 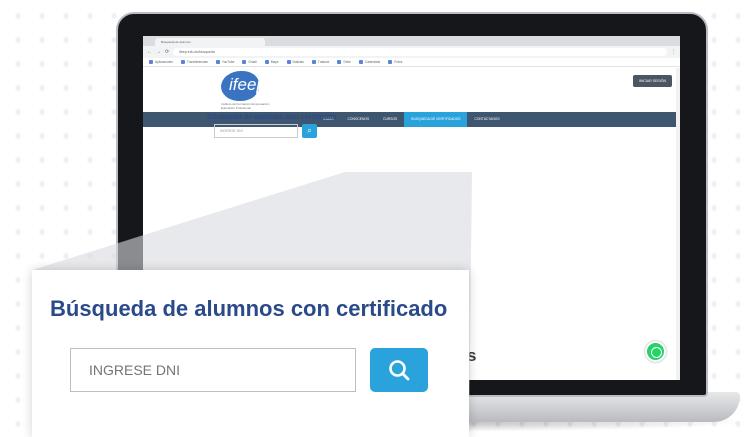 I want to click on search-button, so click(x=399, y=370).